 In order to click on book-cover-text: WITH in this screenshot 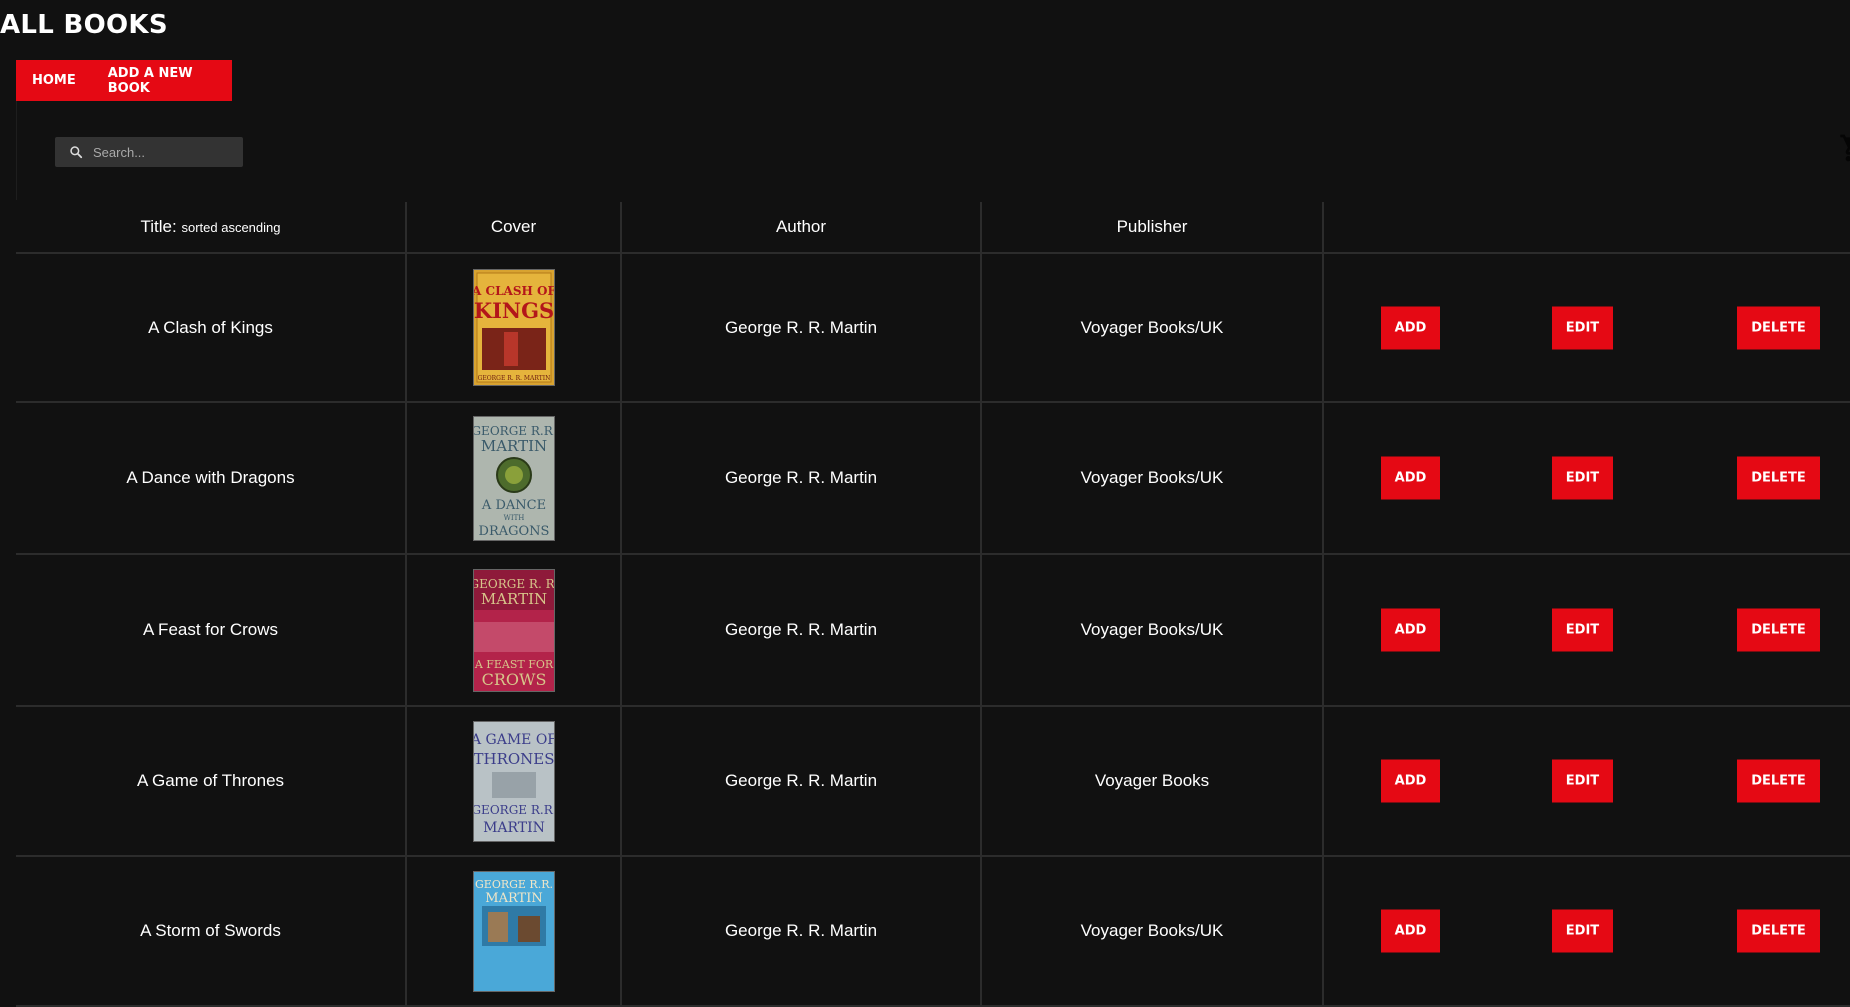, I will do `click(513, 518)`.